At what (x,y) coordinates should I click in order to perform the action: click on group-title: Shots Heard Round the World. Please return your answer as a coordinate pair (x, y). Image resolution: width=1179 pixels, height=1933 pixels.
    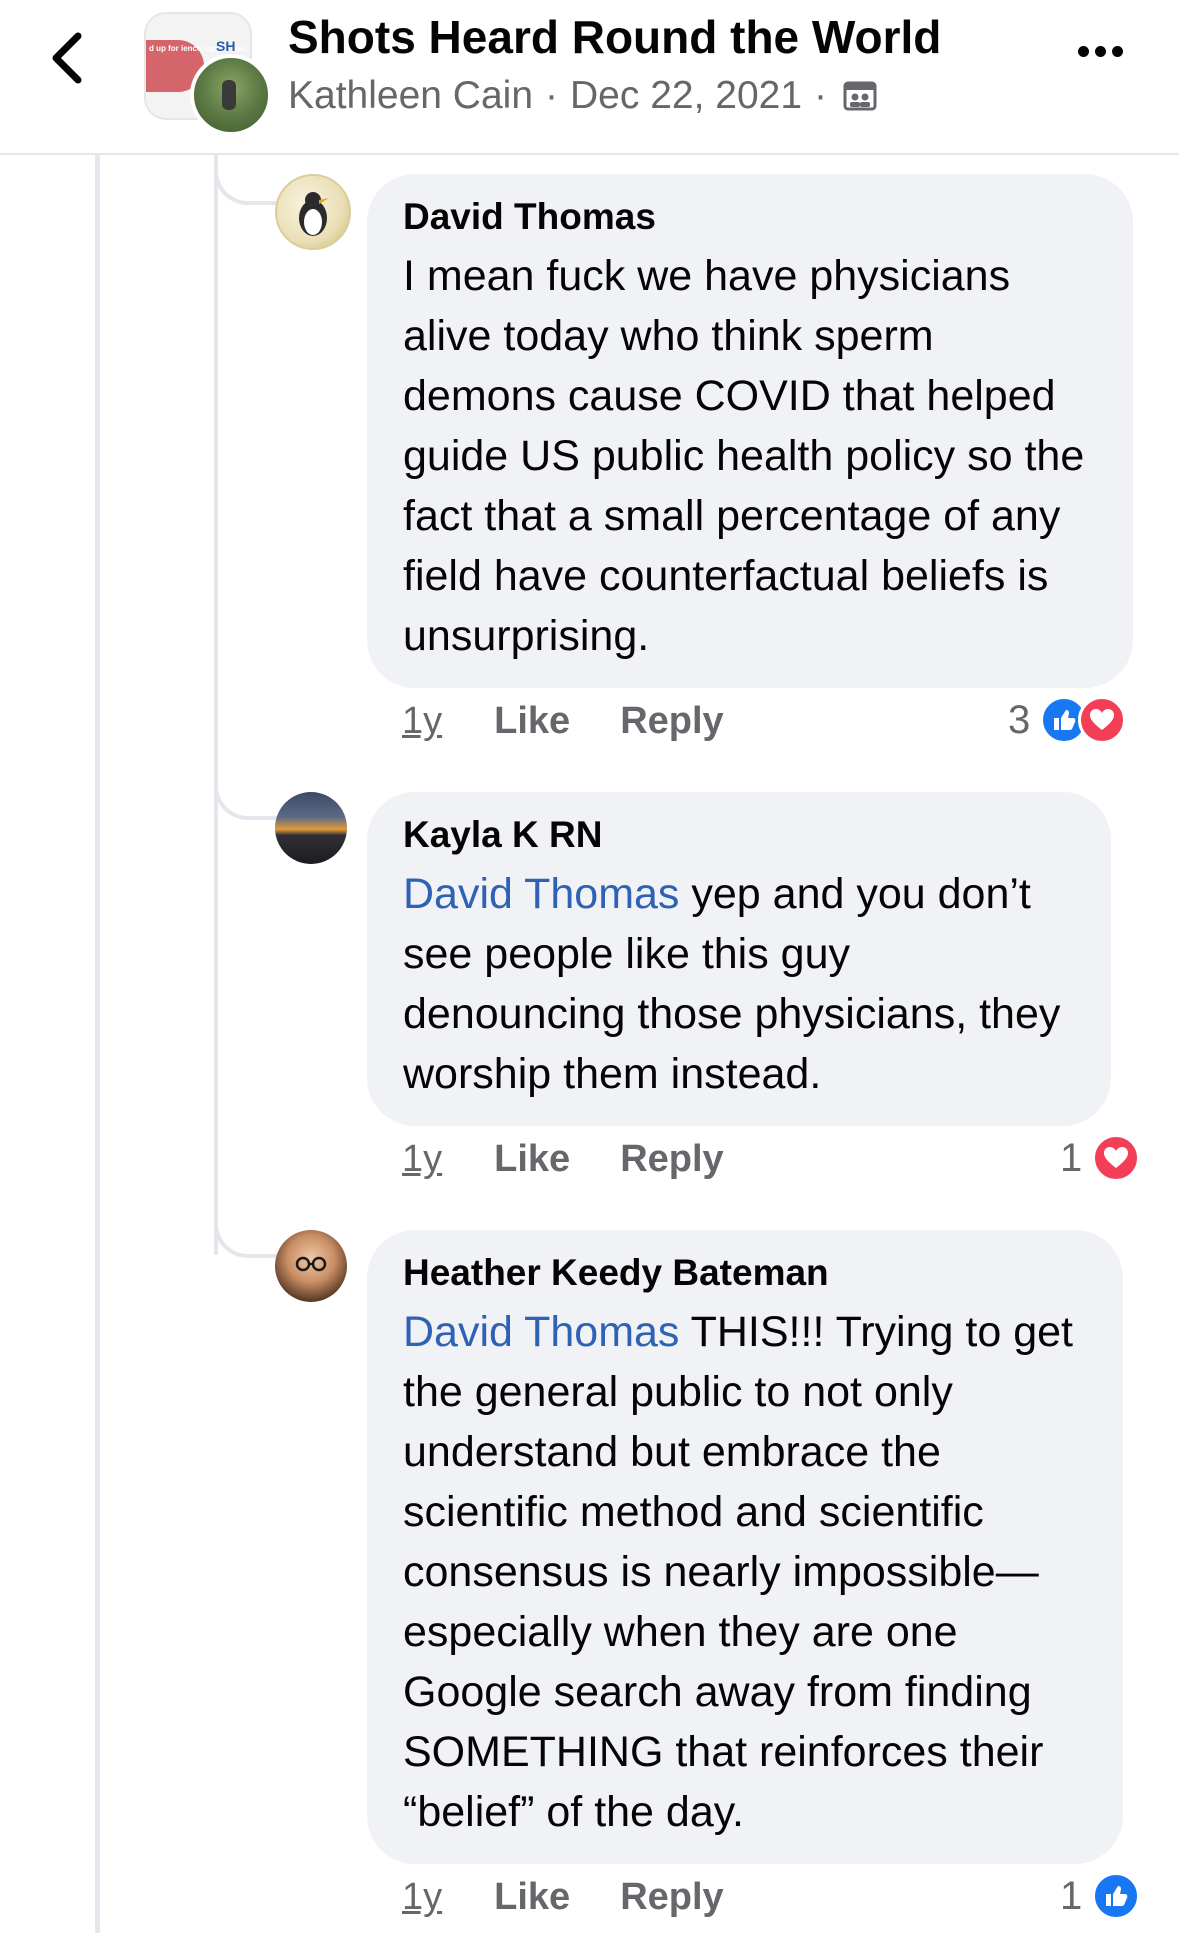
    Looking at the image, I should click on (614, 37).